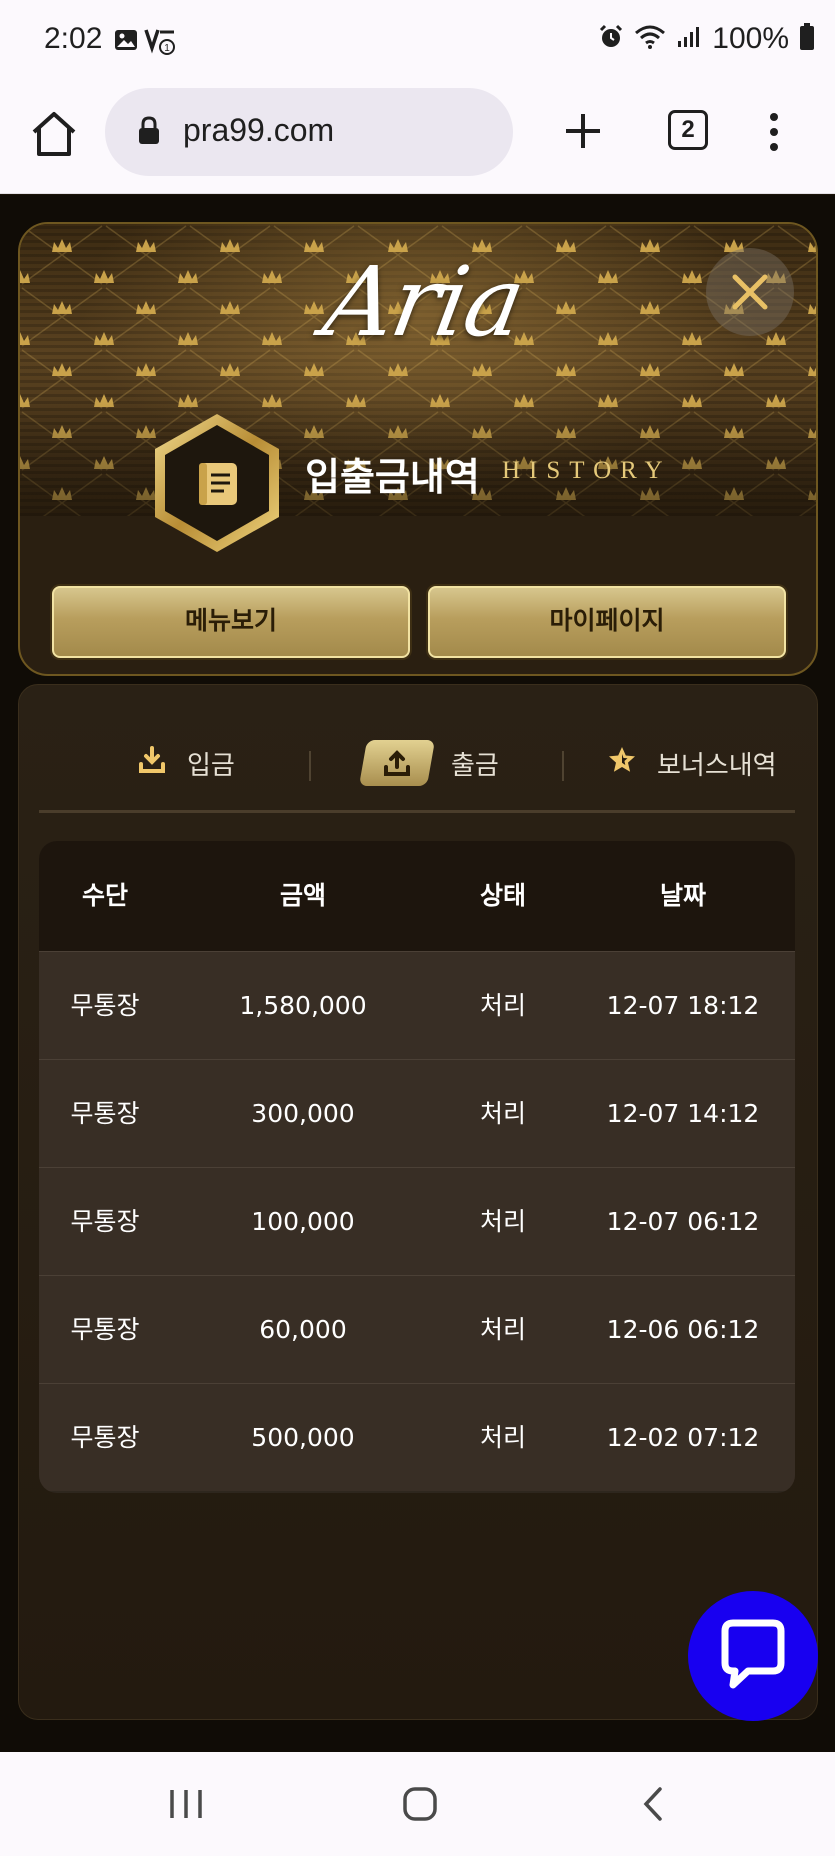  I want to click on recent-apps-button, so click(186, 1806).